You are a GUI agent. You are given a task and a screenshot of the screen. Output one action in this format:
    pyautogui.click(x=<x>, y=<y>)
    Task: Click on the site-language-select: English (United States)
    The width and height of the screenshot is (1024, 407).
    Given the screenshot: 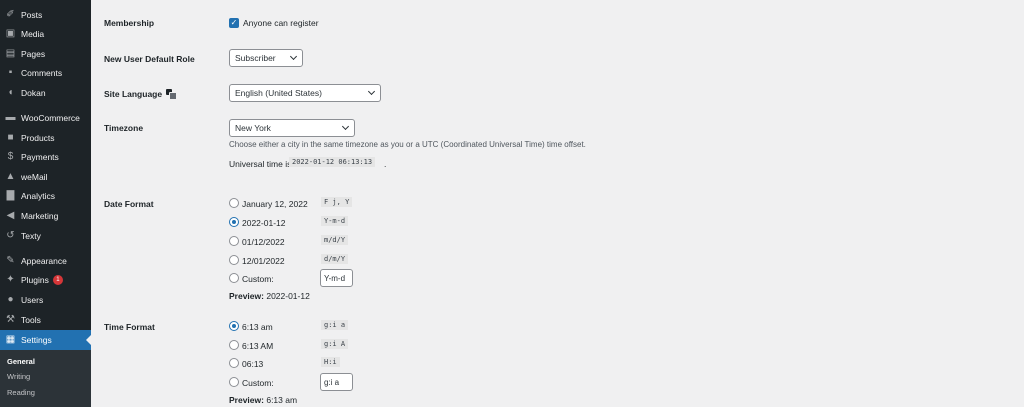 What is the action you would take?
    pyautogui.click(x=305, y=93)
    